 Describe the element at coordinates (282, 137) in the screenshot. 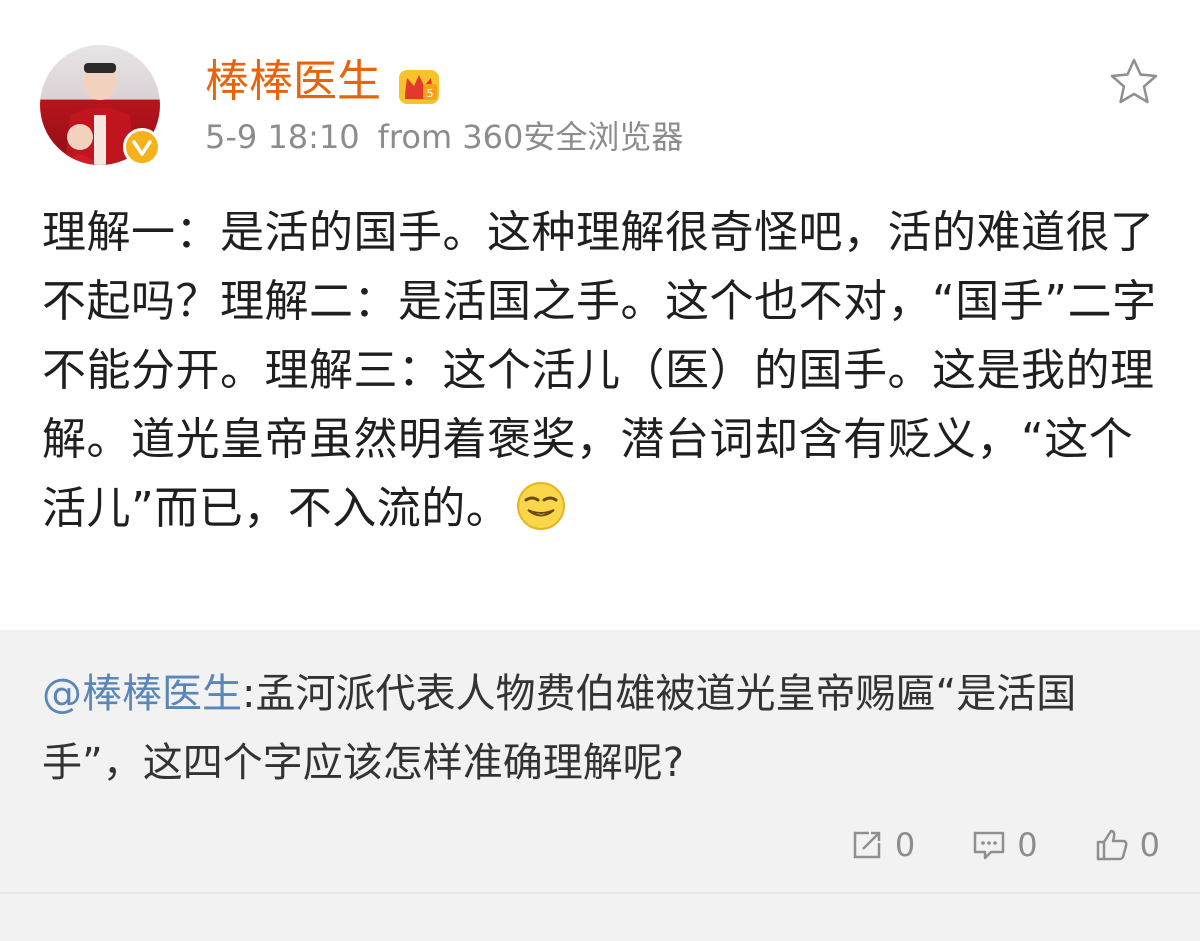

I see `post-time: 5-9 18:10` at that location.